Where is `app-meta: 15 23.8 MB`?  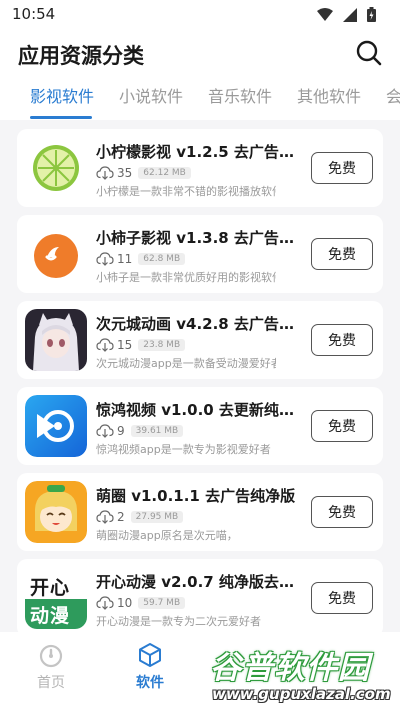
app-meta: 15 23.8 MB is located at coordinates (141, 345).